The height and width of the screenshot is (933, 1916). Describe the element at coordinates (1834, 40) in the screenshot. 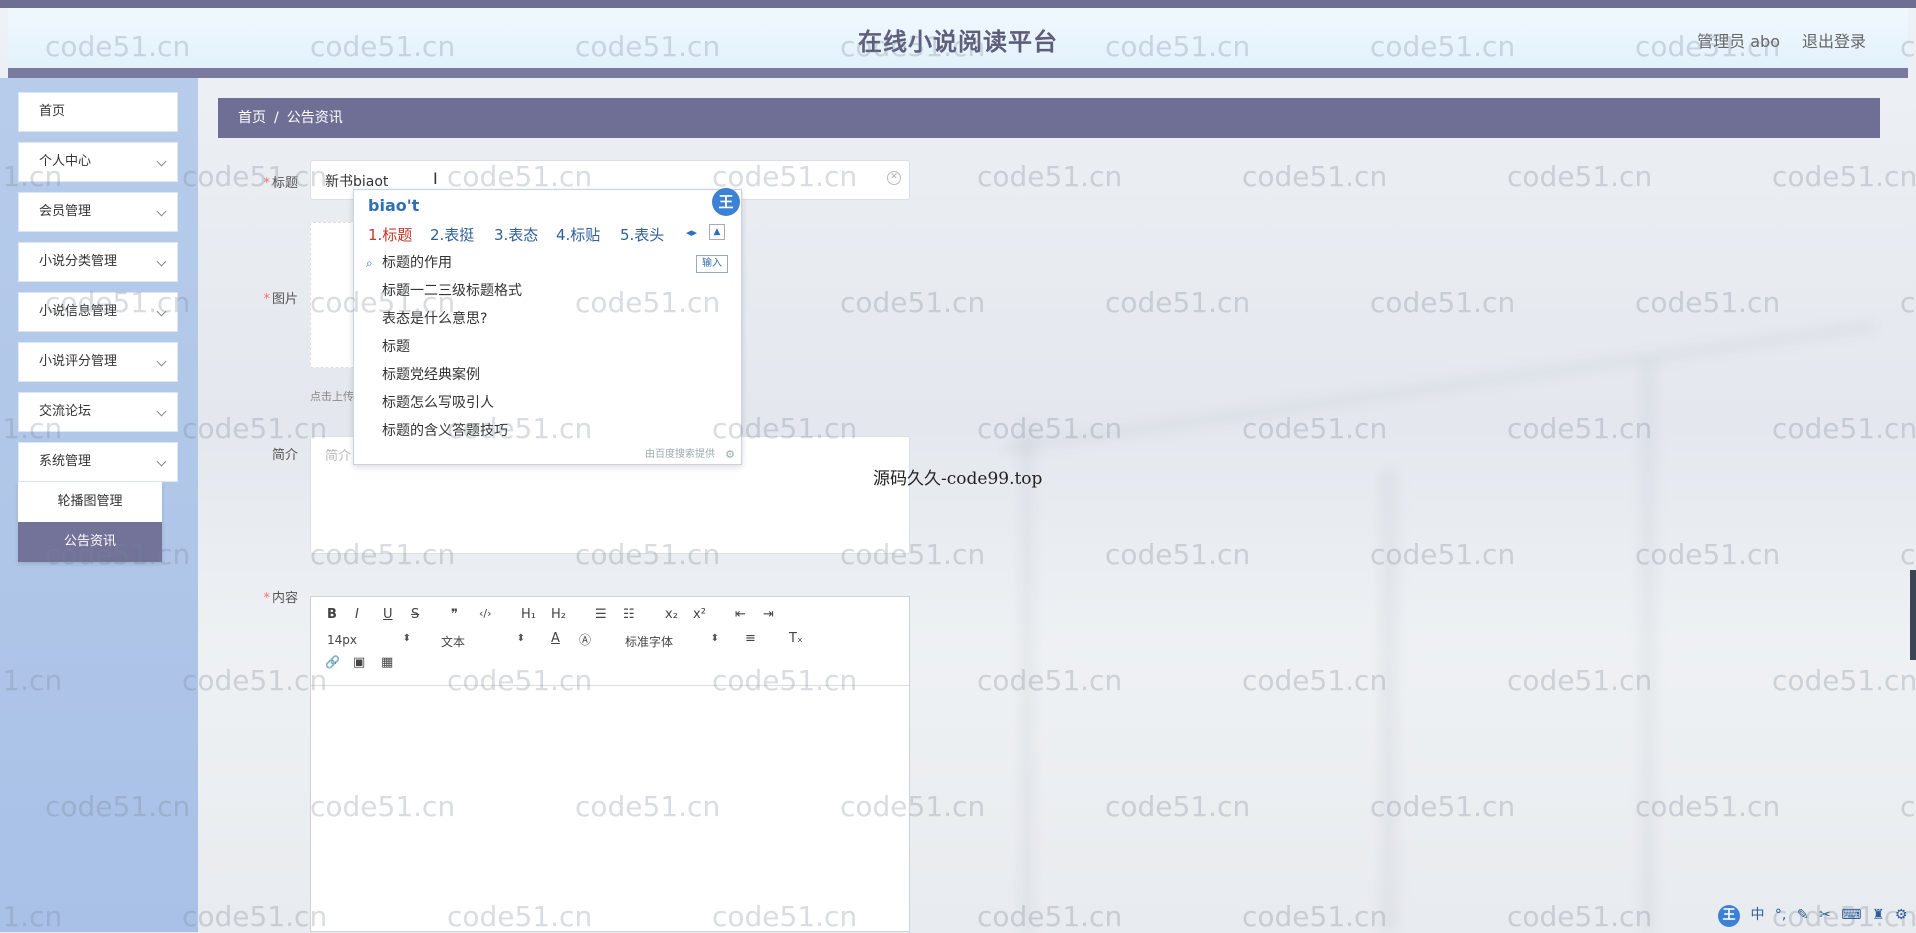

I see `logout-button: 退出登录` at that location.